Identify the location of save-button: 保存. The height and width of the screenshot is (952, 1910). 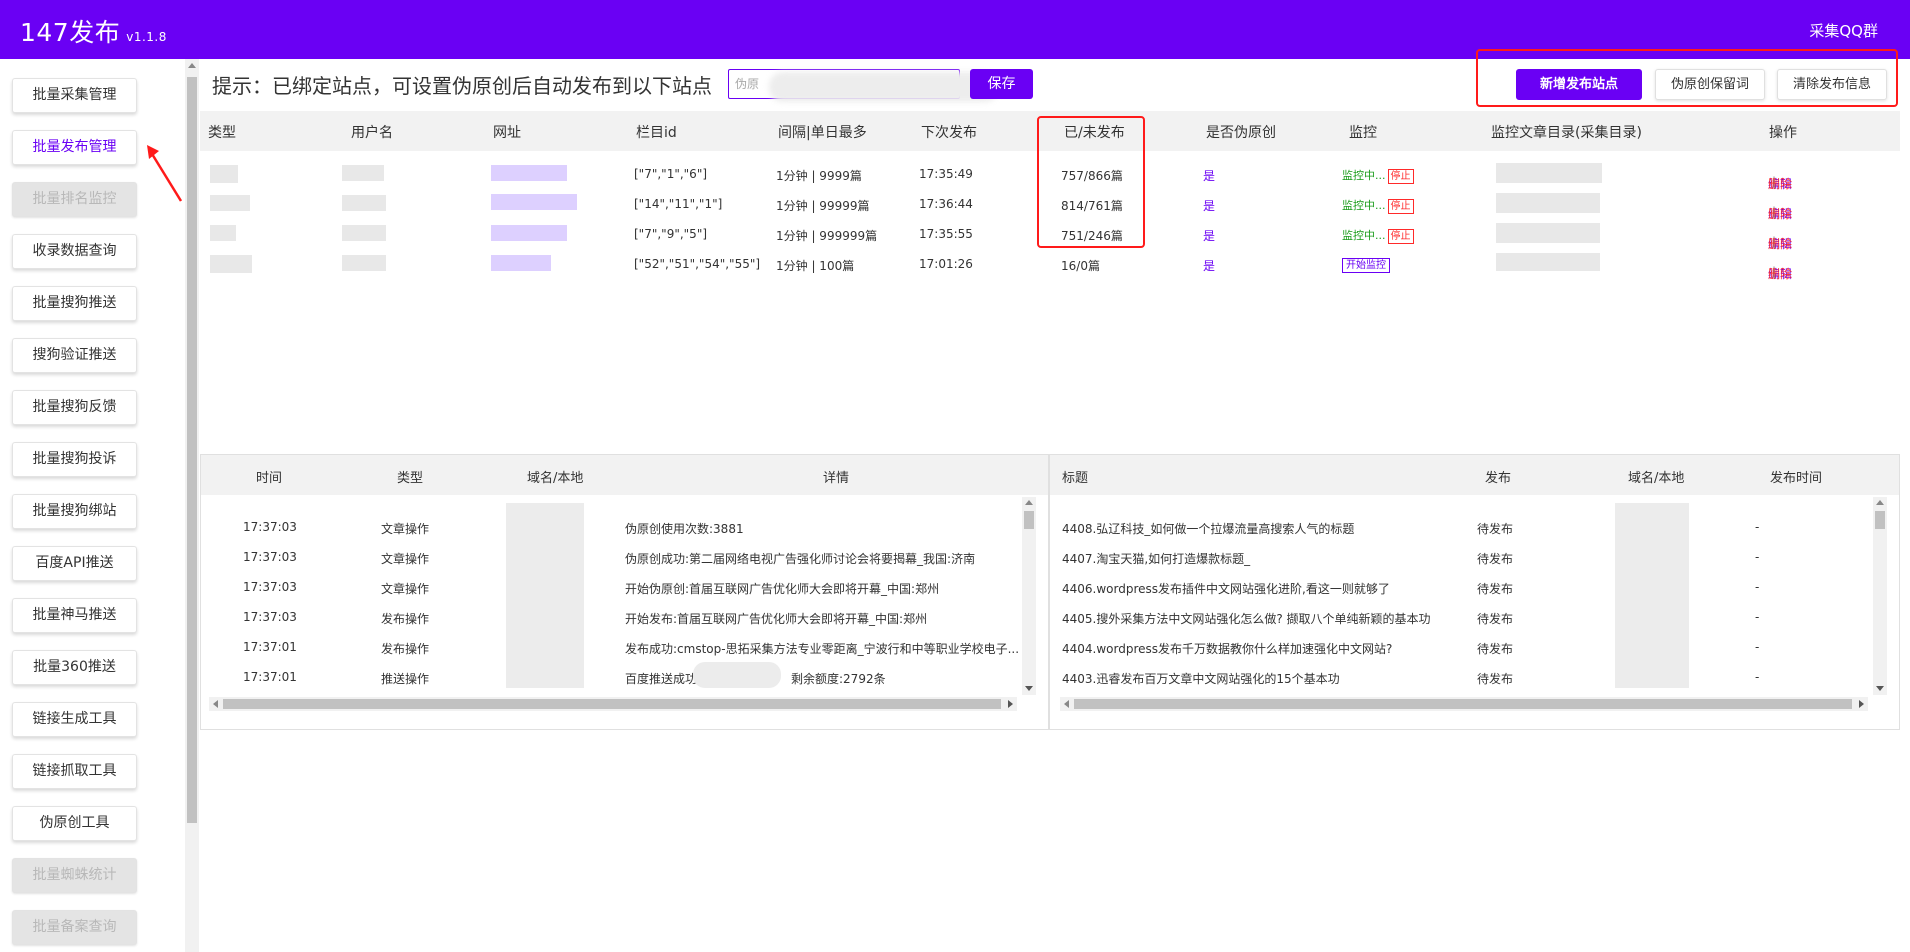
(1001, 84).